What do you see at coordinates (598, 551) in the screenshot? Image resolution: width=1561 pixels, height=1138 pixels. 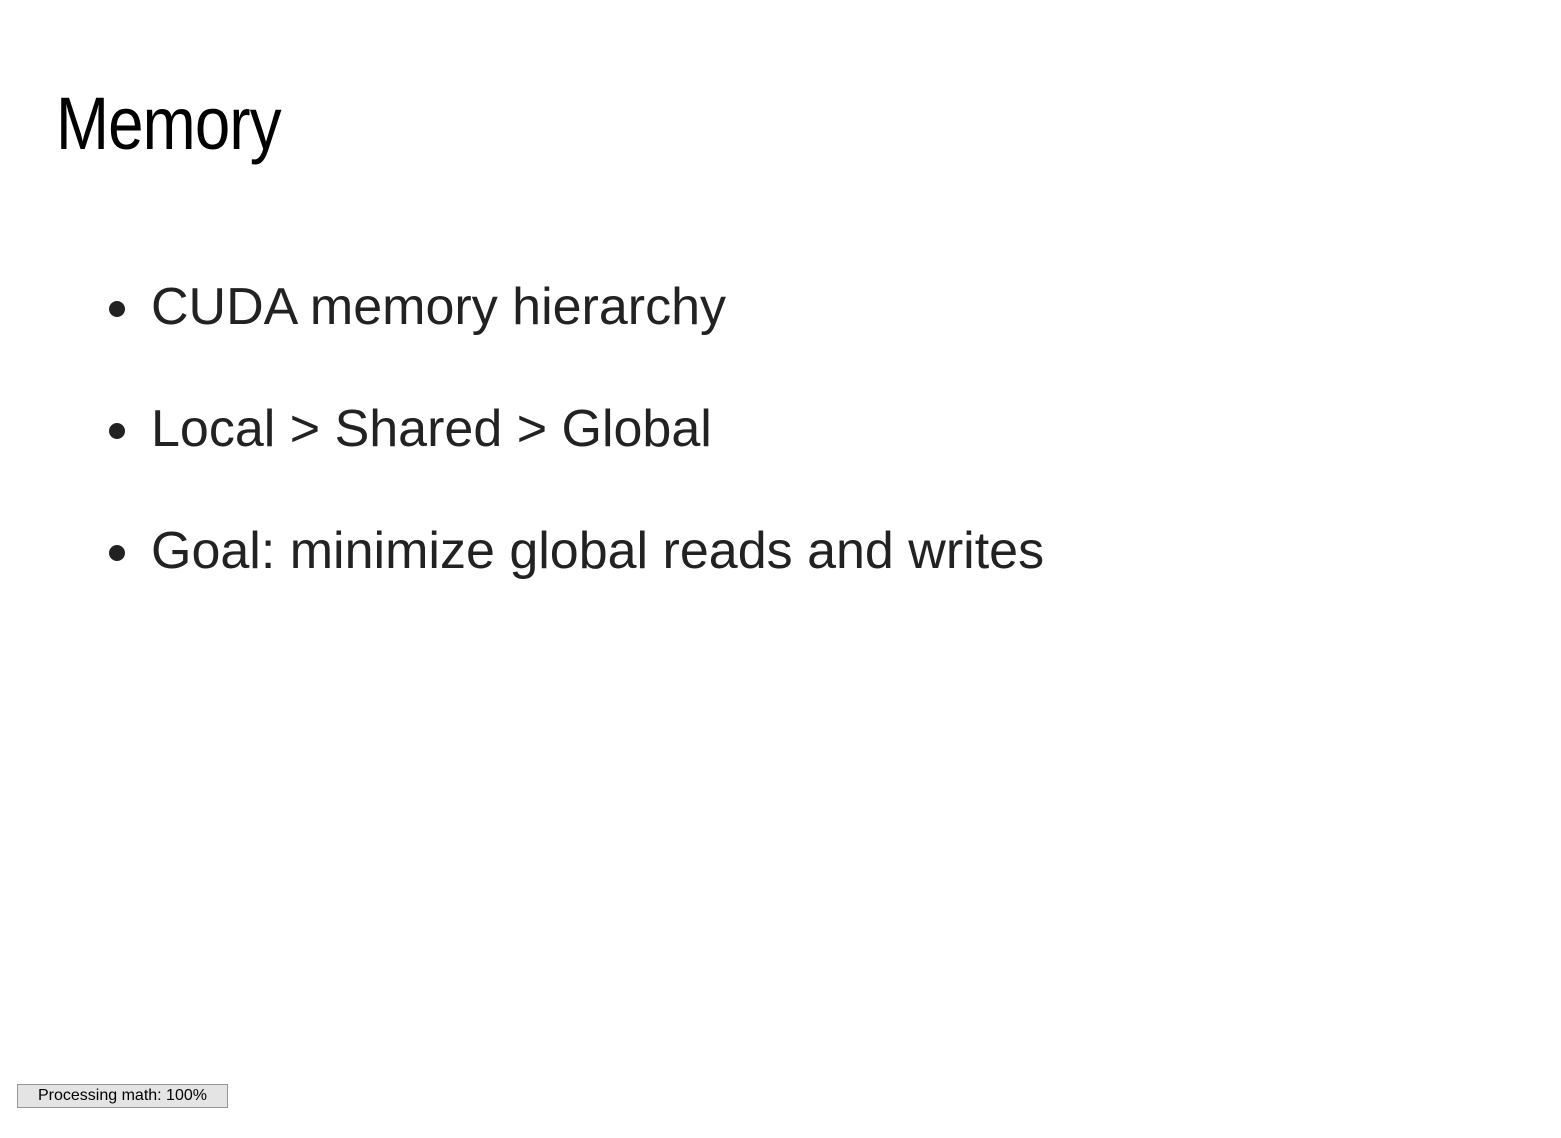 I see `bullet-text: Goal: minimize global reads and writes` at bounding box center [598, 551].